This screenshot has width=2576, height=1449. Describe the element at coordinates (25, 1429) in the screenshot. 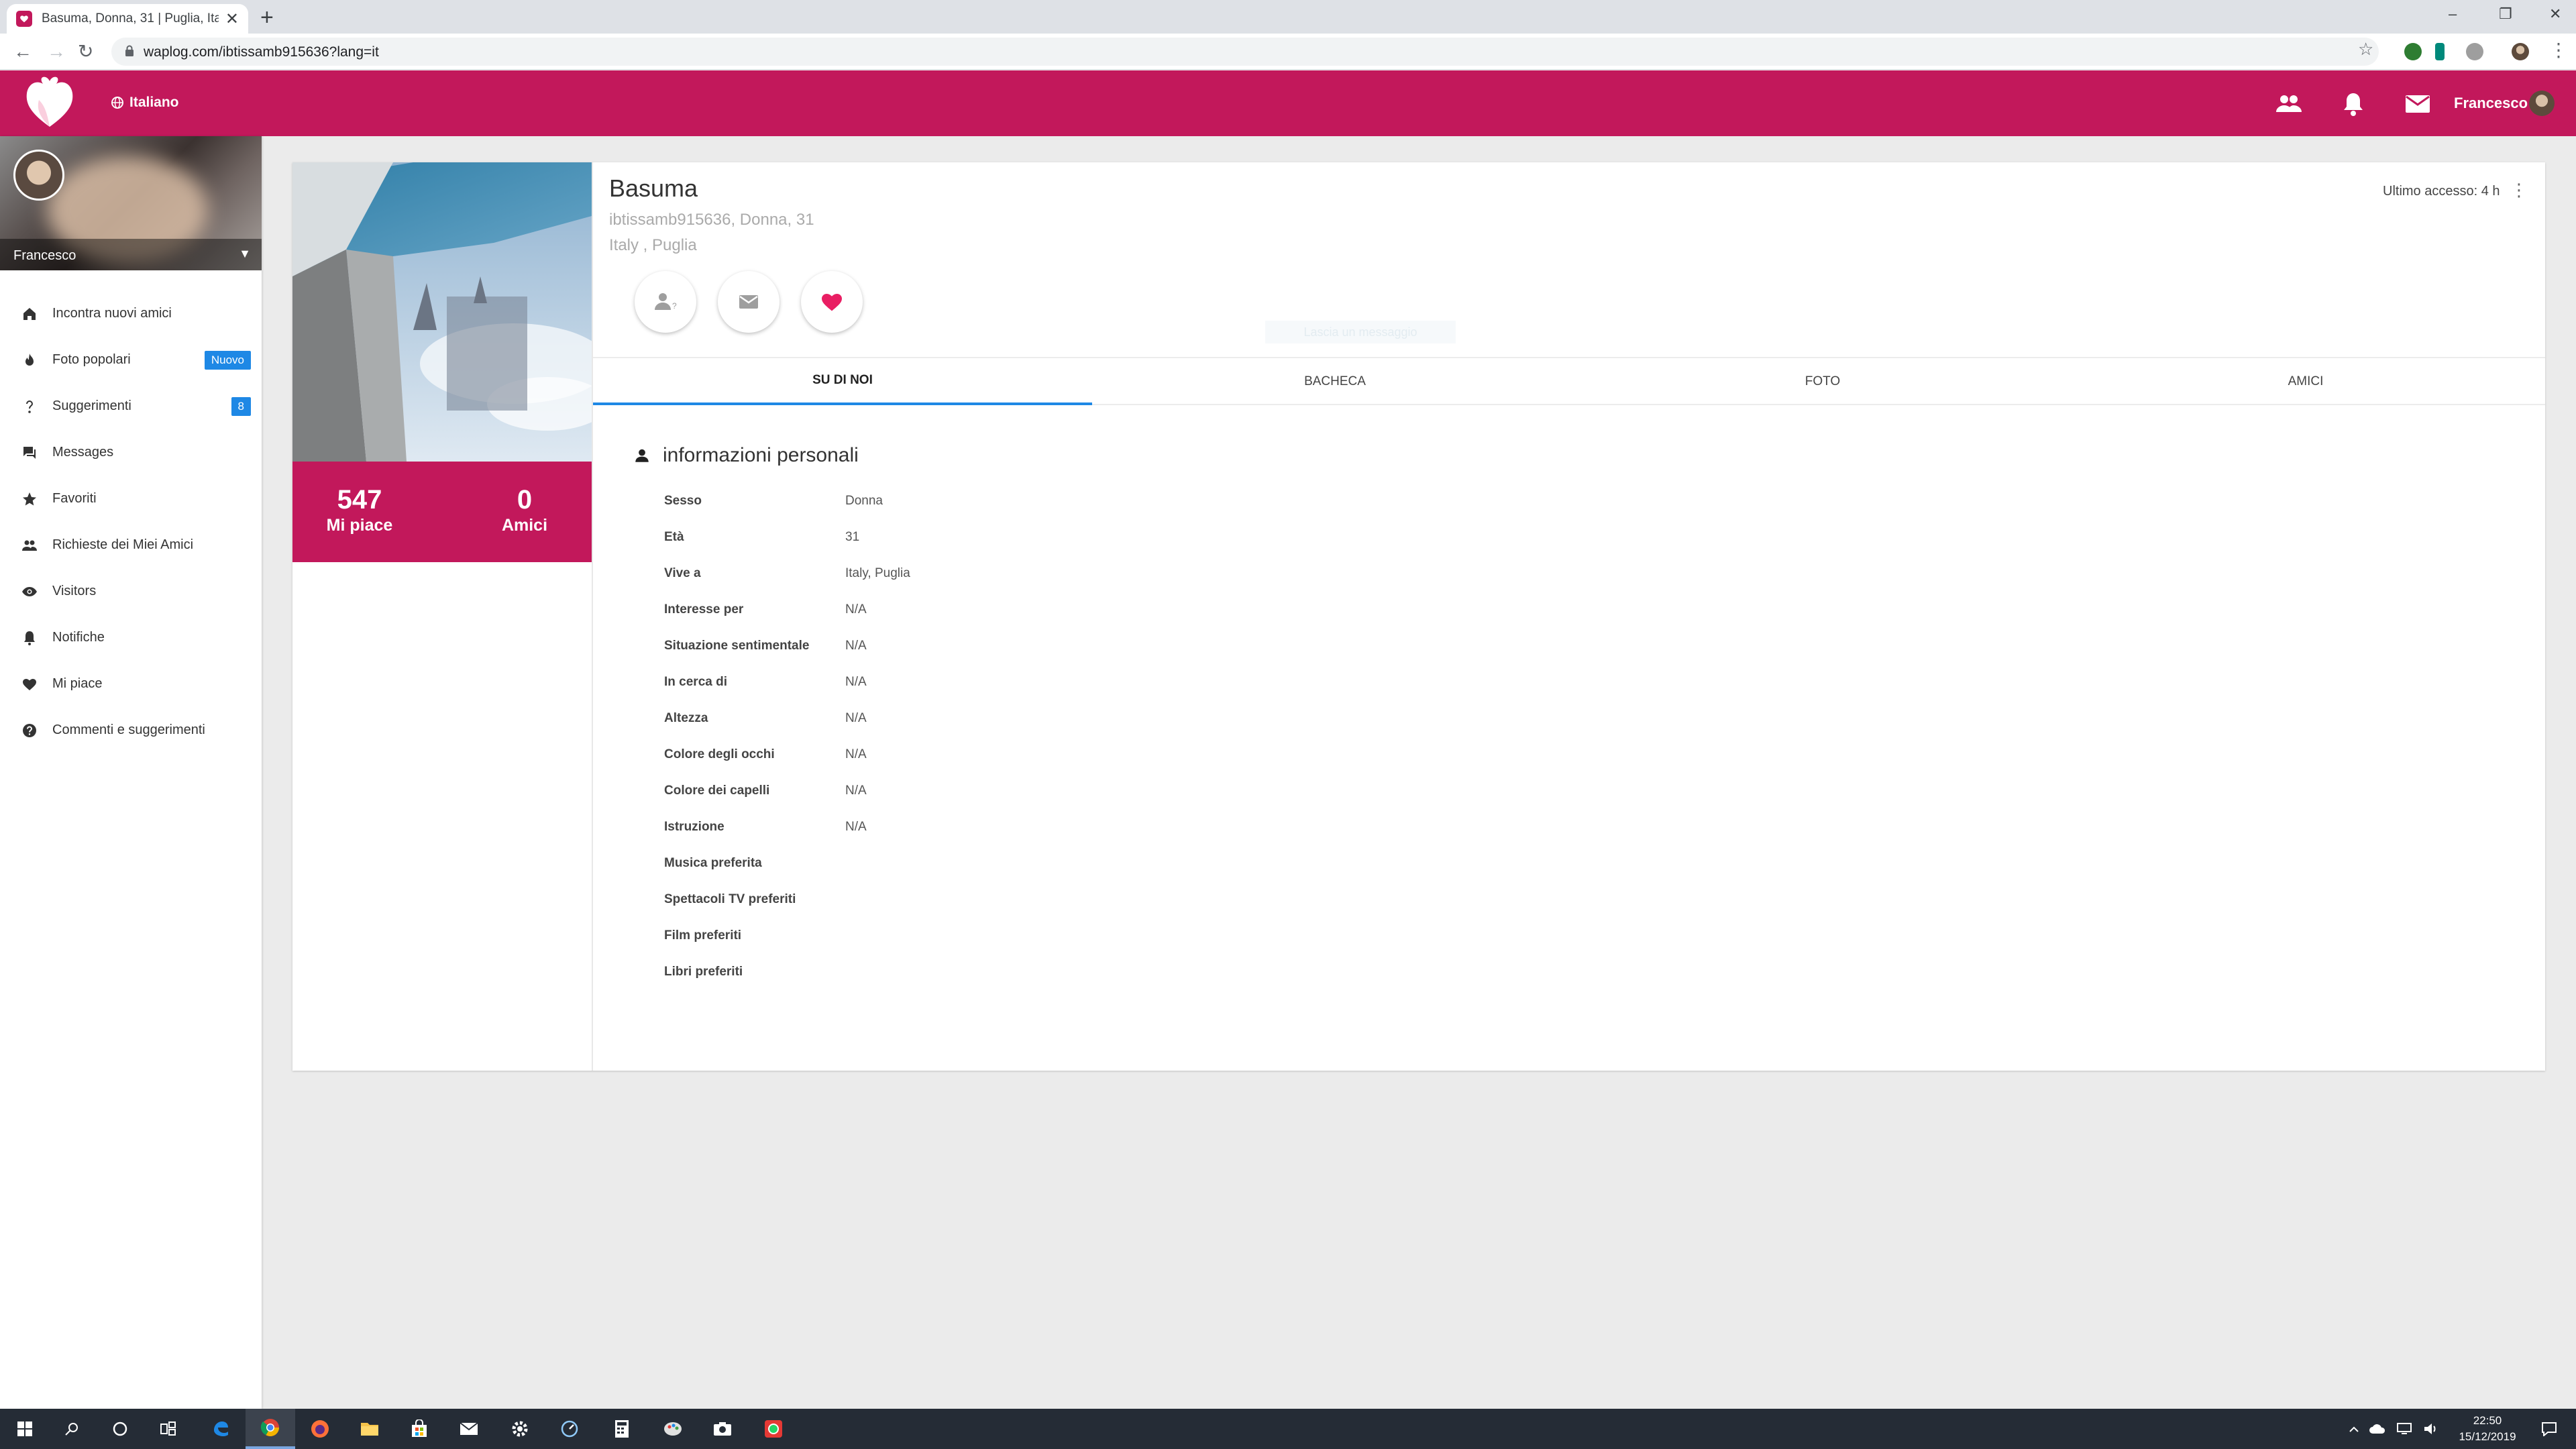

I see `windows-start-button` at that location.